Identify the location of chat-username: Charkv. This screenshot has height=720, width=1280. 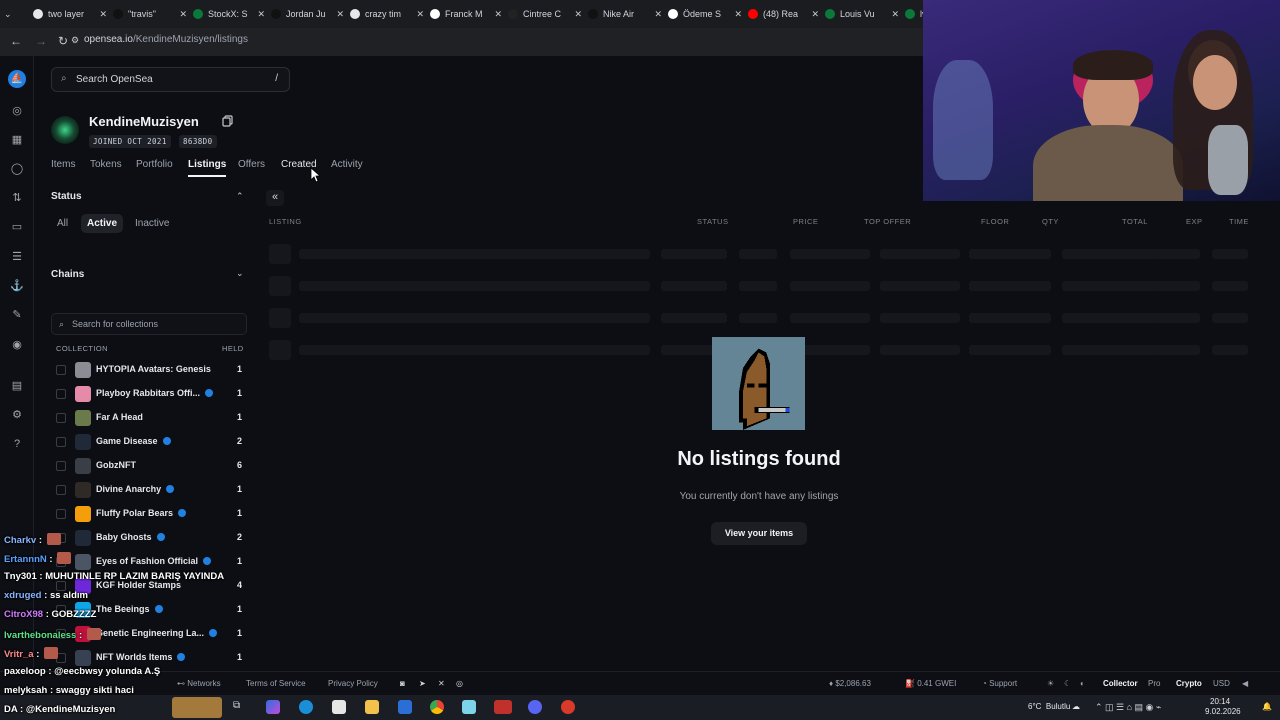
(20, 540).